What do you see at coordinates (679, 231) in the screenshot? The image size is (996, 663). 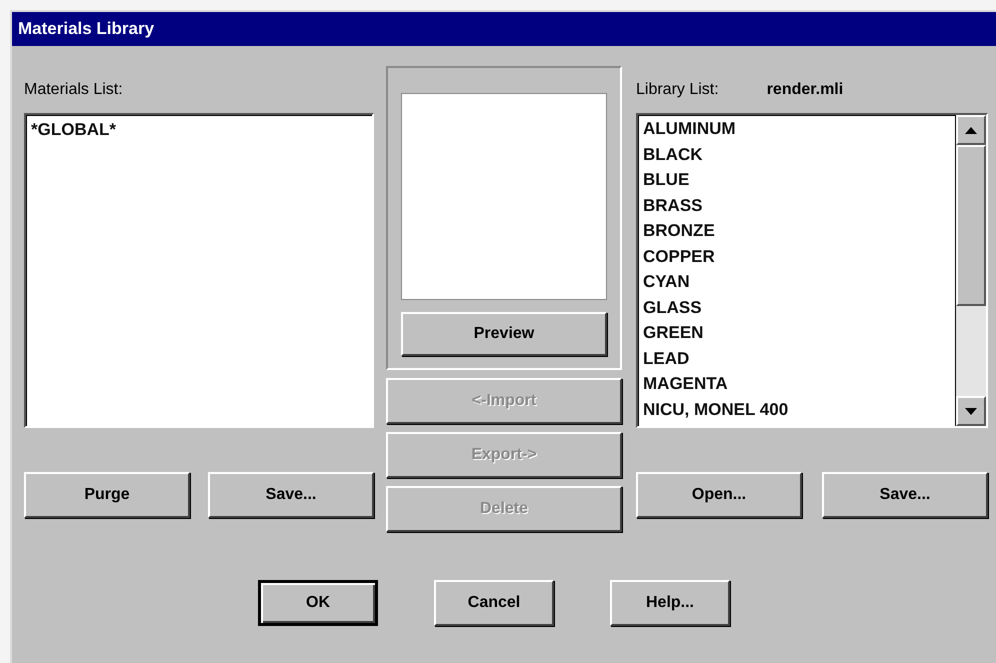 I see `list-item: BRONZE` at bounding box center [679, 231].